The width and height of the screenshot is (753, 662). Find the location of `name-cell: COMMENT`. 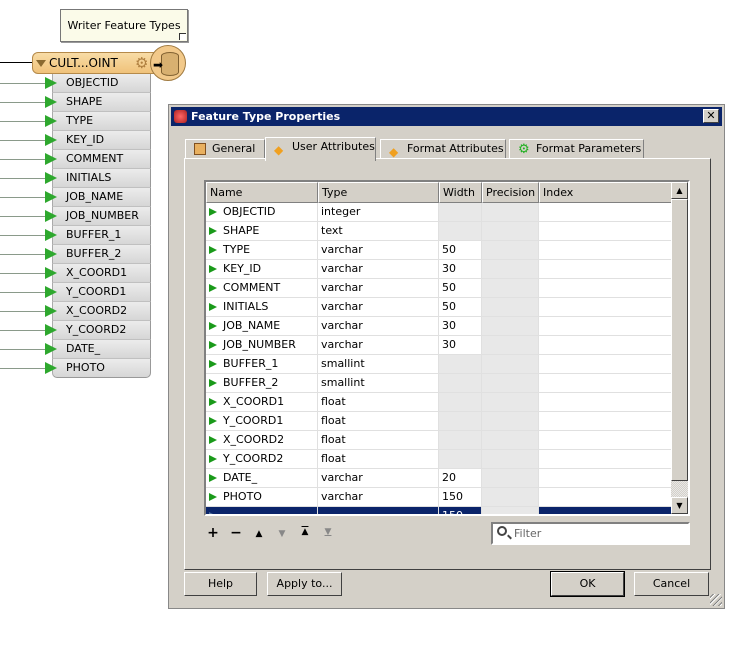

name-cell: COMMENT is located at coordinates (262, 288).